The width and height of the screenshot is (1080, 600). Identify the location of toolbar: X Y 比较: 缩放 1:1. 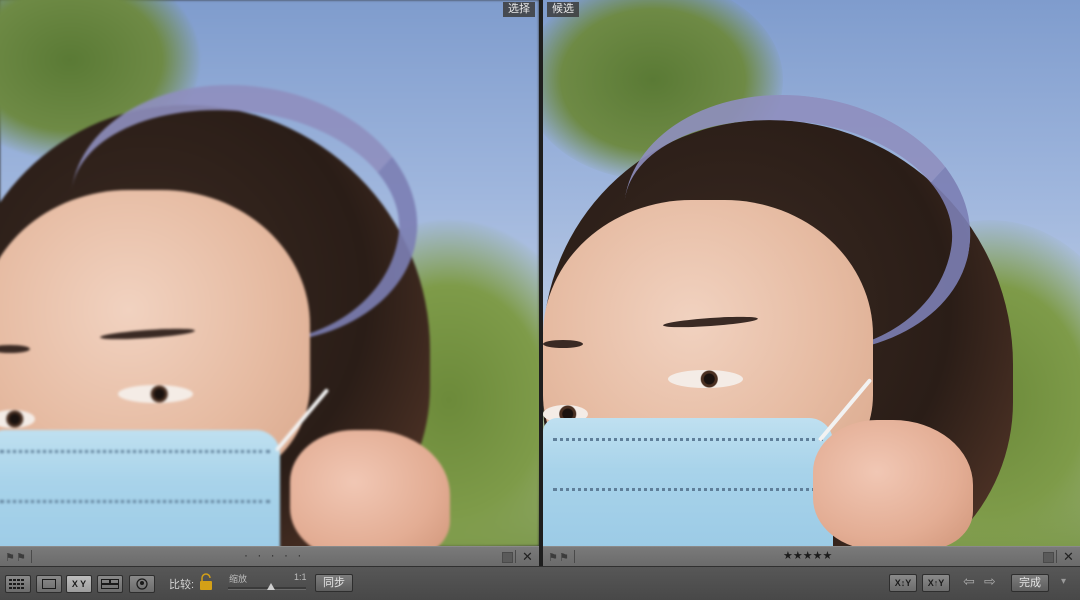
(540, 583).